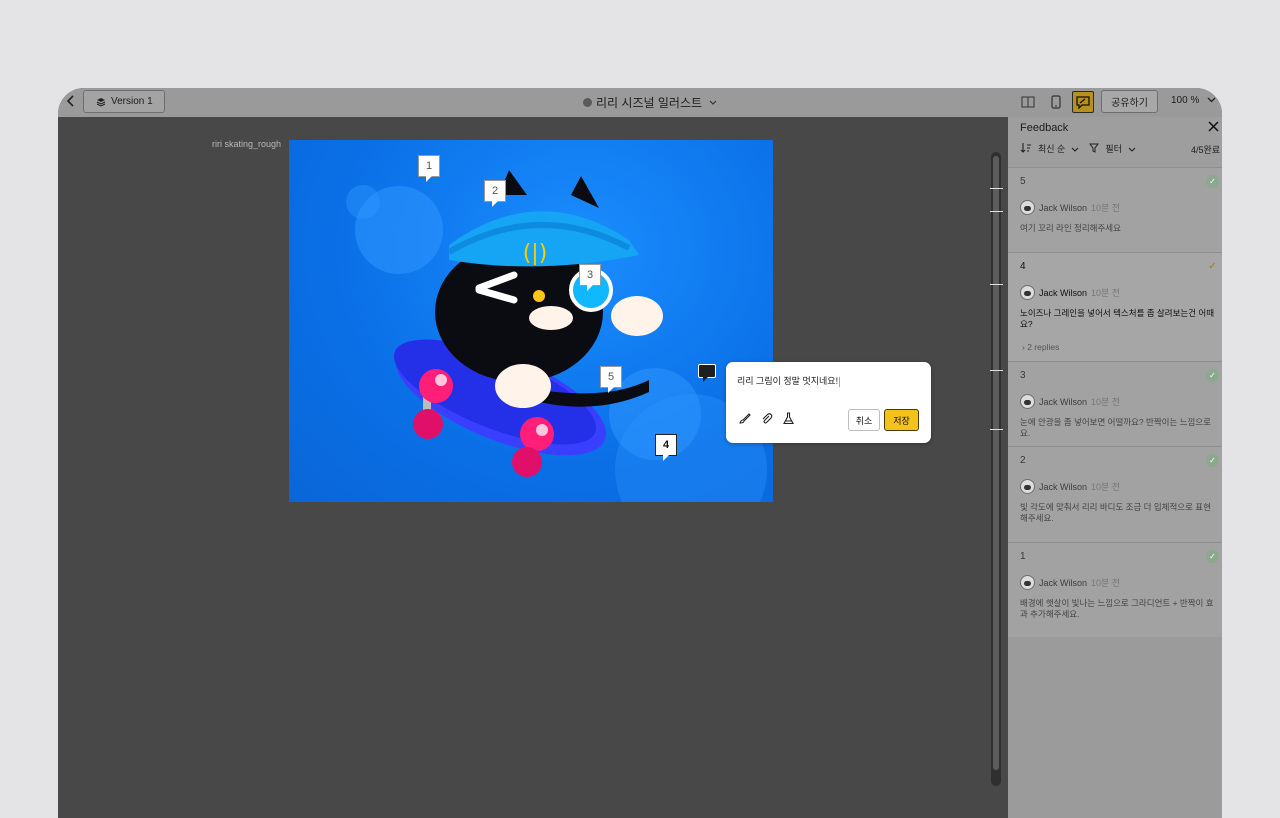 The width and height of the screenshot is (1280, 818). What do you see at coordinates (611, 379) in the screenshot?
I see `comment-pin: 5` at bounding box center [611, 379].